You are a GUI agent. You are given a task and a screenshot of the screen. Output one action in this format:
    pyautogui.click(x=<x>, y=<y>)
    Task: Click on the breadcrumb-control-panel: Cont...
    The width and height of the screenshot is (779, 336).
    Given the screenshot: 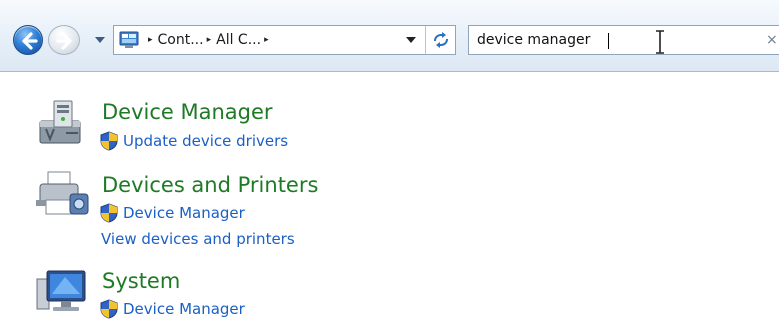 What is the action you would take?
    pyautogui.click(x=181, y=40)
    